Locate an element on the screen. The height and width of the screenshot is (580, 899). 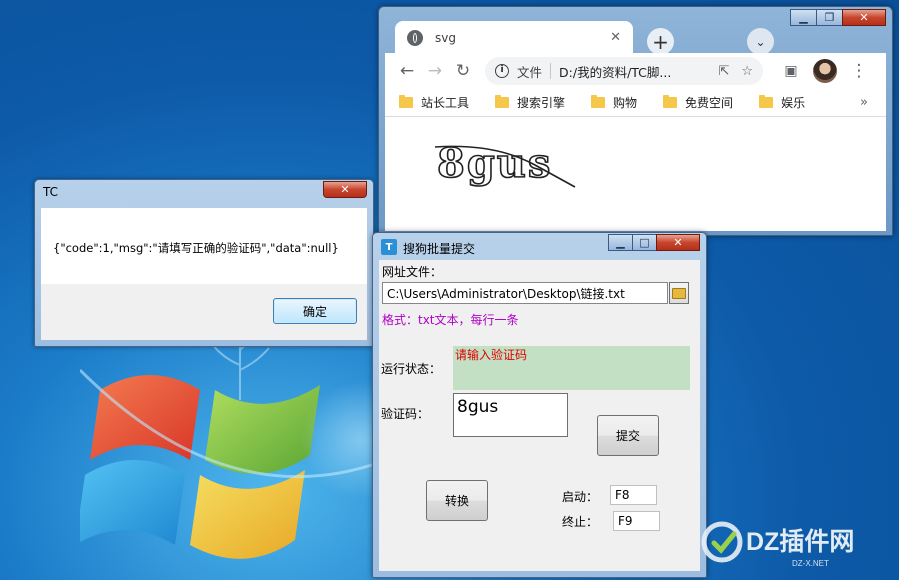
submit-button: 提交 is located at coordinates (628, 435).